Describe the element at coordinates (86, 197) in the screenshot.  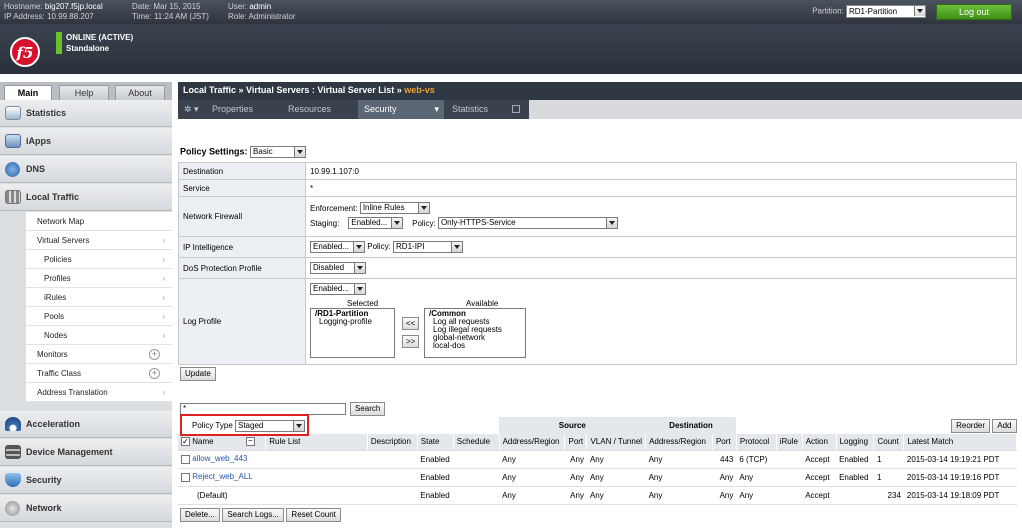
I see `nav-local-traffic: Local Traffic` at that location.